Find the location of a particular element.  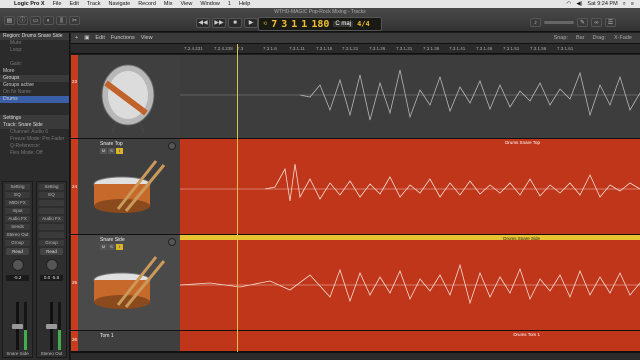

playhead is located at coordinates (237, 198).